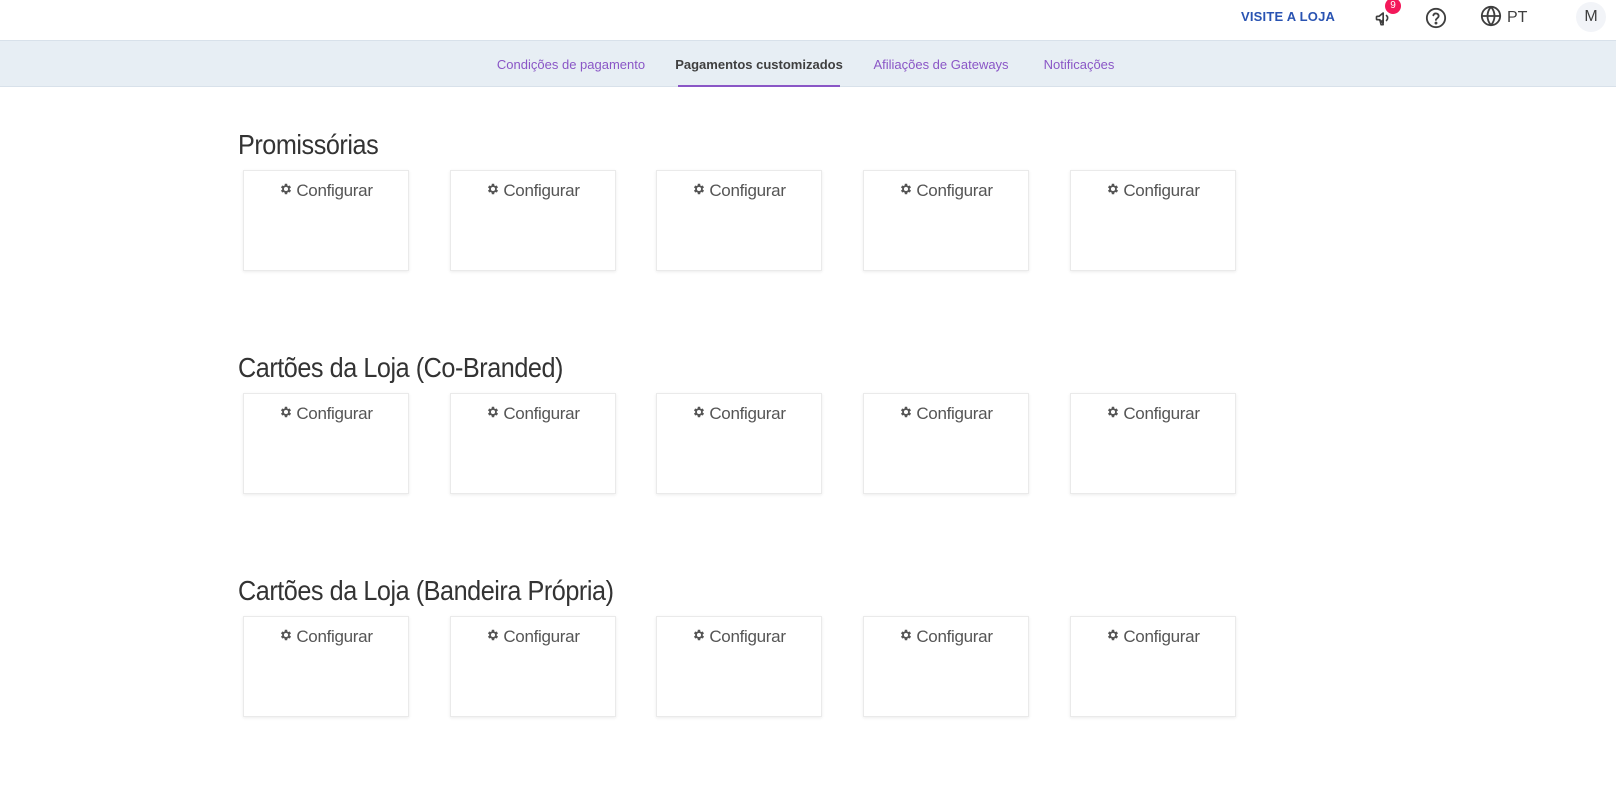 The width and height of the screenshot is (1616, 788). I want to click on section-title: Promissórias, so click(308, 144).